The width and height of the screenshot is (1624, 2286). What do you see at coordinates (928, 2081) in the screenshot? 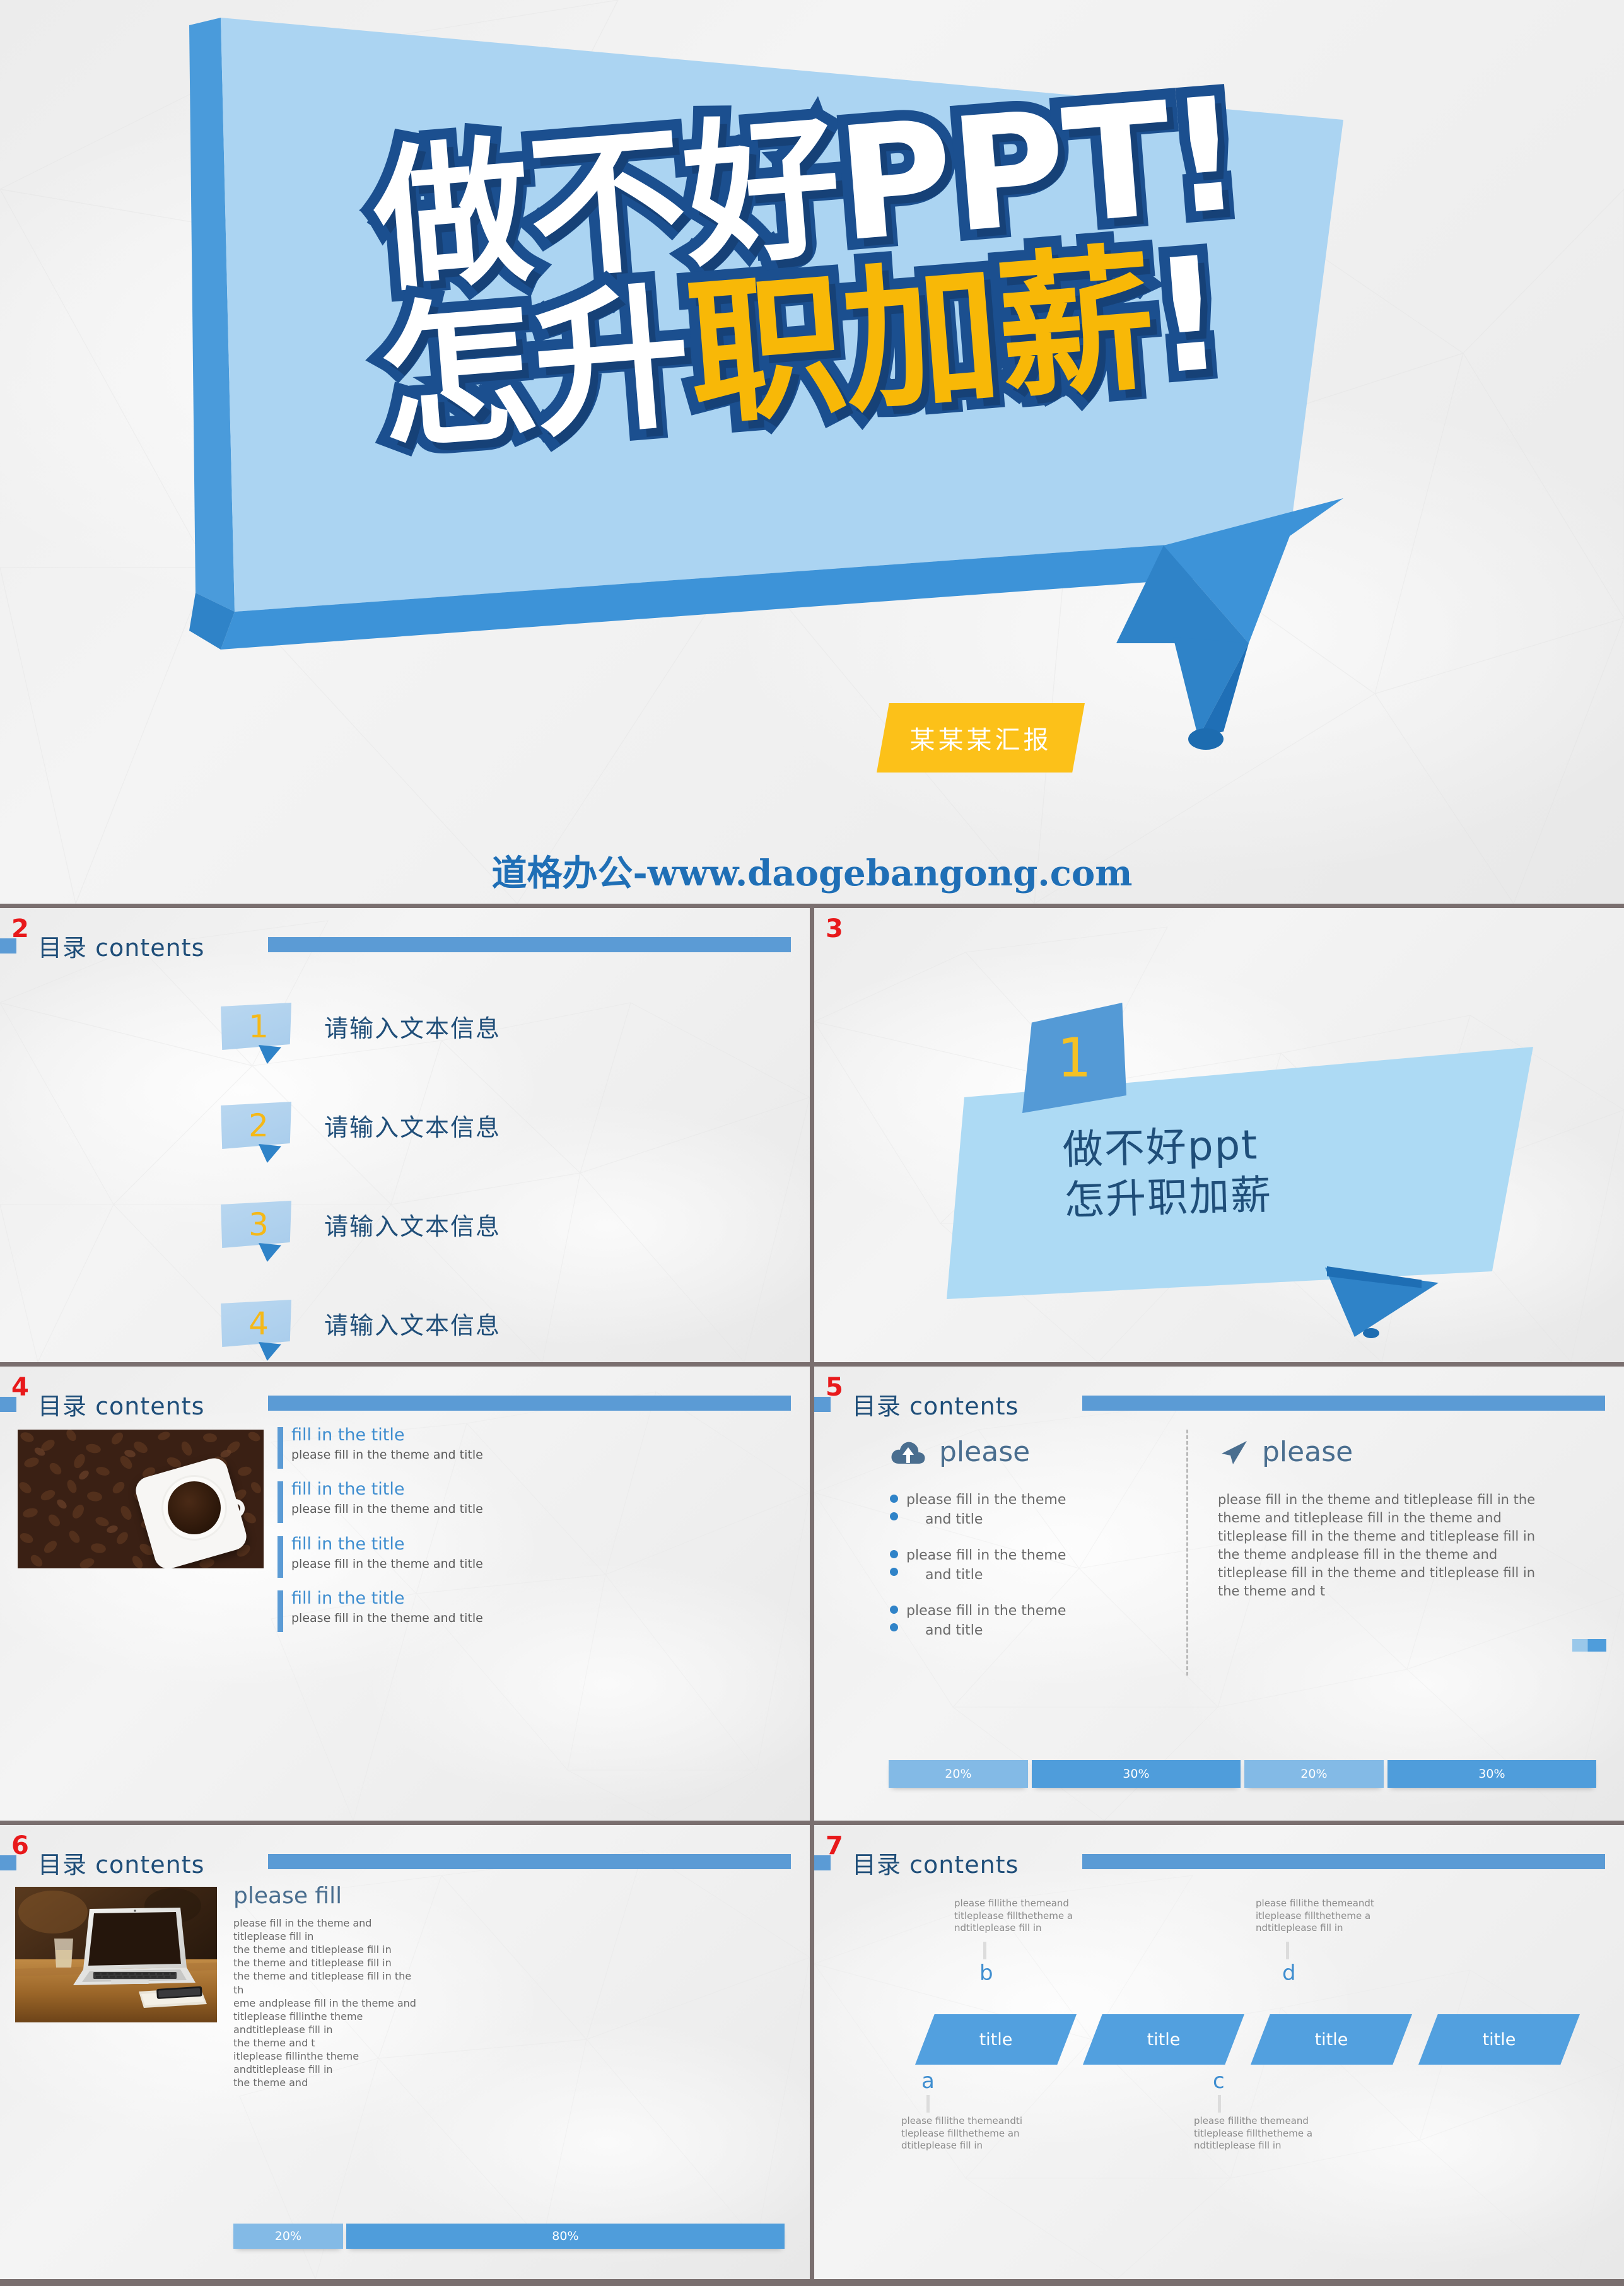
I see `letter-a: a` at bounding box center [928, 2081].